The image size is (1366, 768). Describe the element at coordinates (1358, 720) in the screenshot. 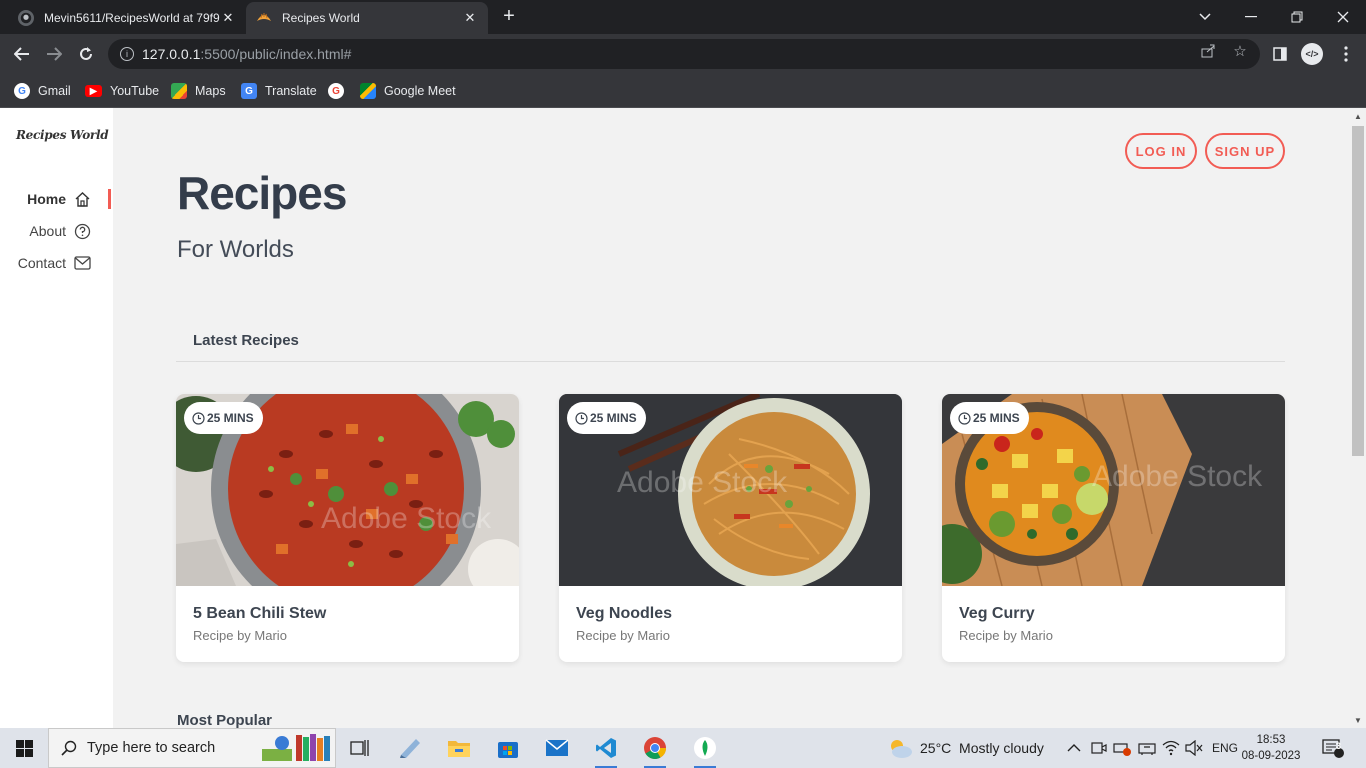

I see `scroll-down-arrow: ▼` at that location.